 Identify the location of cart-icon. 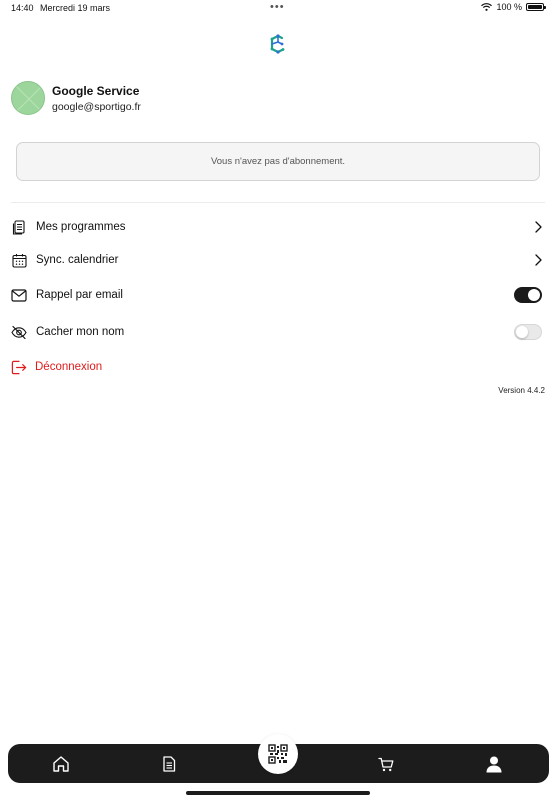
(386, 764).